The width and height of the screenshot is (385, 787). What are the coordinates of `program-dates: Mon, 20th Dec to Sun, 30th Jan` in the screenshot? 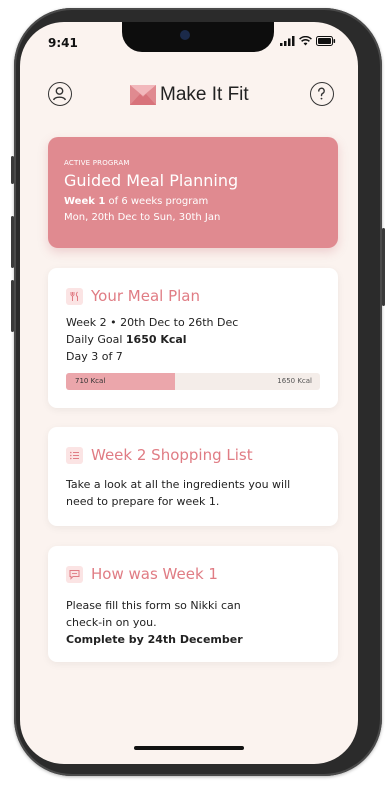 It's located at (142, 217).